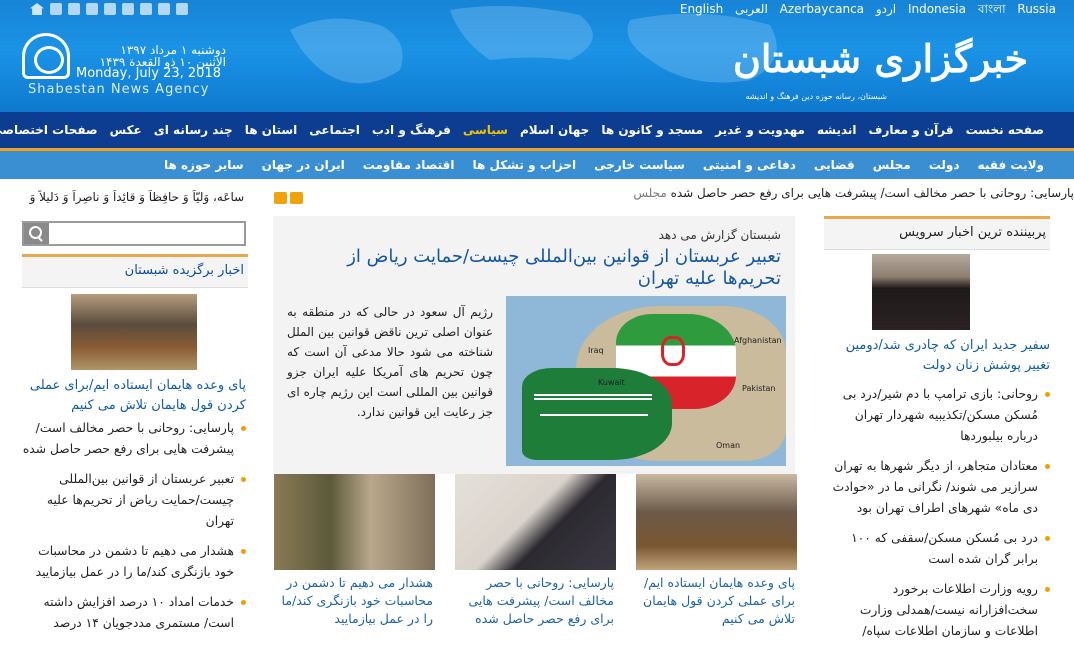 This screenshot has height=645, width=1074. Describe the element at coordinates (719, 235) in the screenshot. I see `story-kicker: شبستان گزارش می دهد` at that location.